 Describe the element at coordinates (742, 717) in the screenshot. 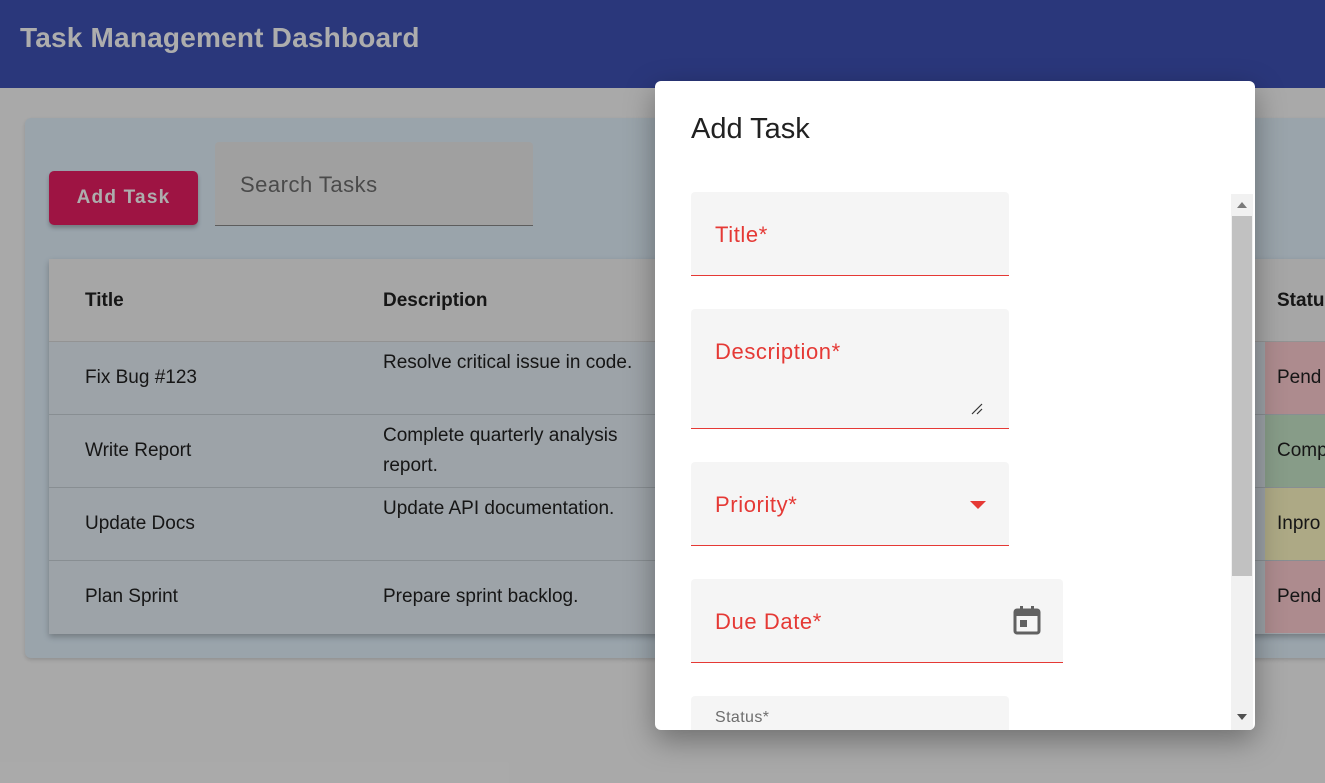

I see `status-field-label: Status*` at that location.